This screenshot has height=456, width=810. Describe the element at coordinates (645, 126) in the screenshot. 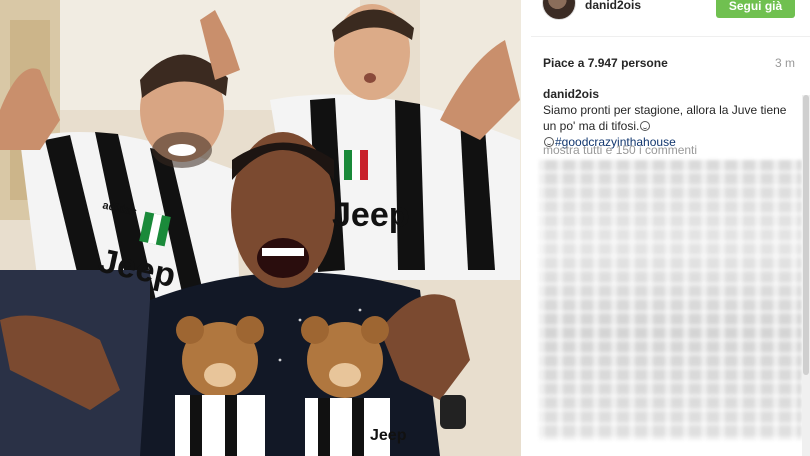

I see `smiley-icon` at that location.